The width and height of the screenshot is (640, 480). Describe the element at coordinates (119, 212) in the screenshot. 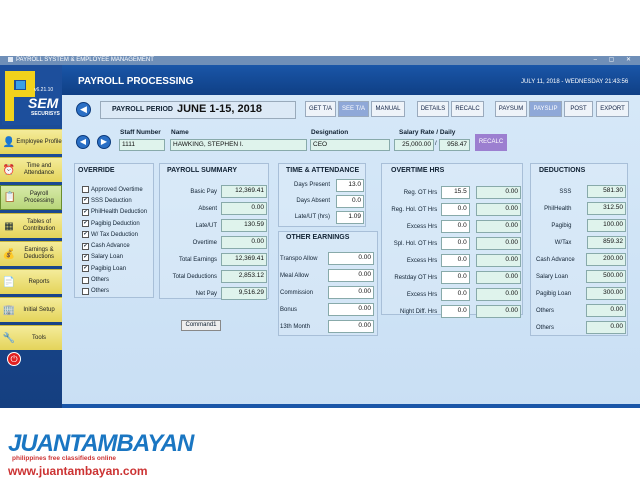

I see `override-checkbox: ✔ PhilHealth Deduction` at that location.